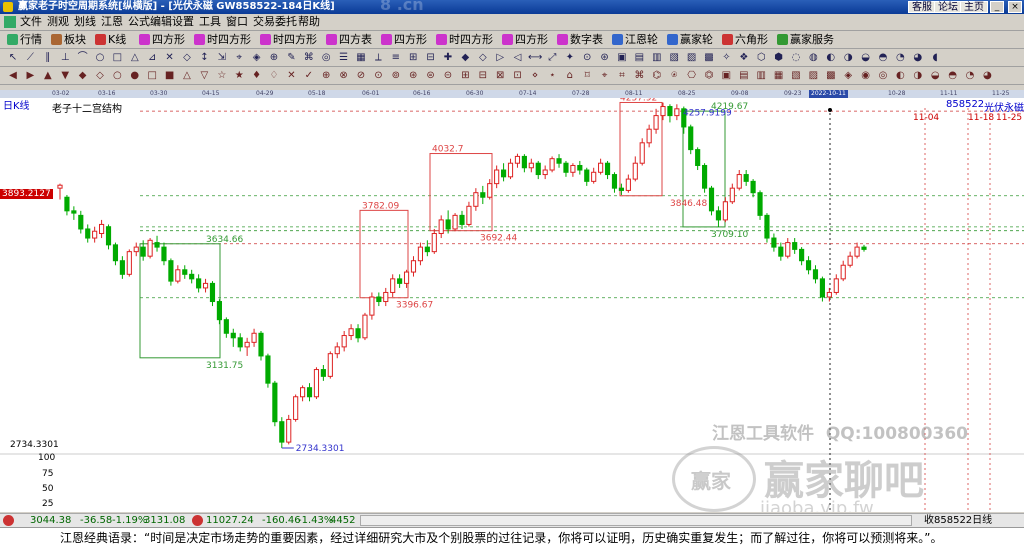 The width and height of the screenshot is (1024, 549). What do you see at coordinates (291, 75) in the screenshot?
I see `tb3-tool-icon-16: ✕` at bounding box center [291, 75].